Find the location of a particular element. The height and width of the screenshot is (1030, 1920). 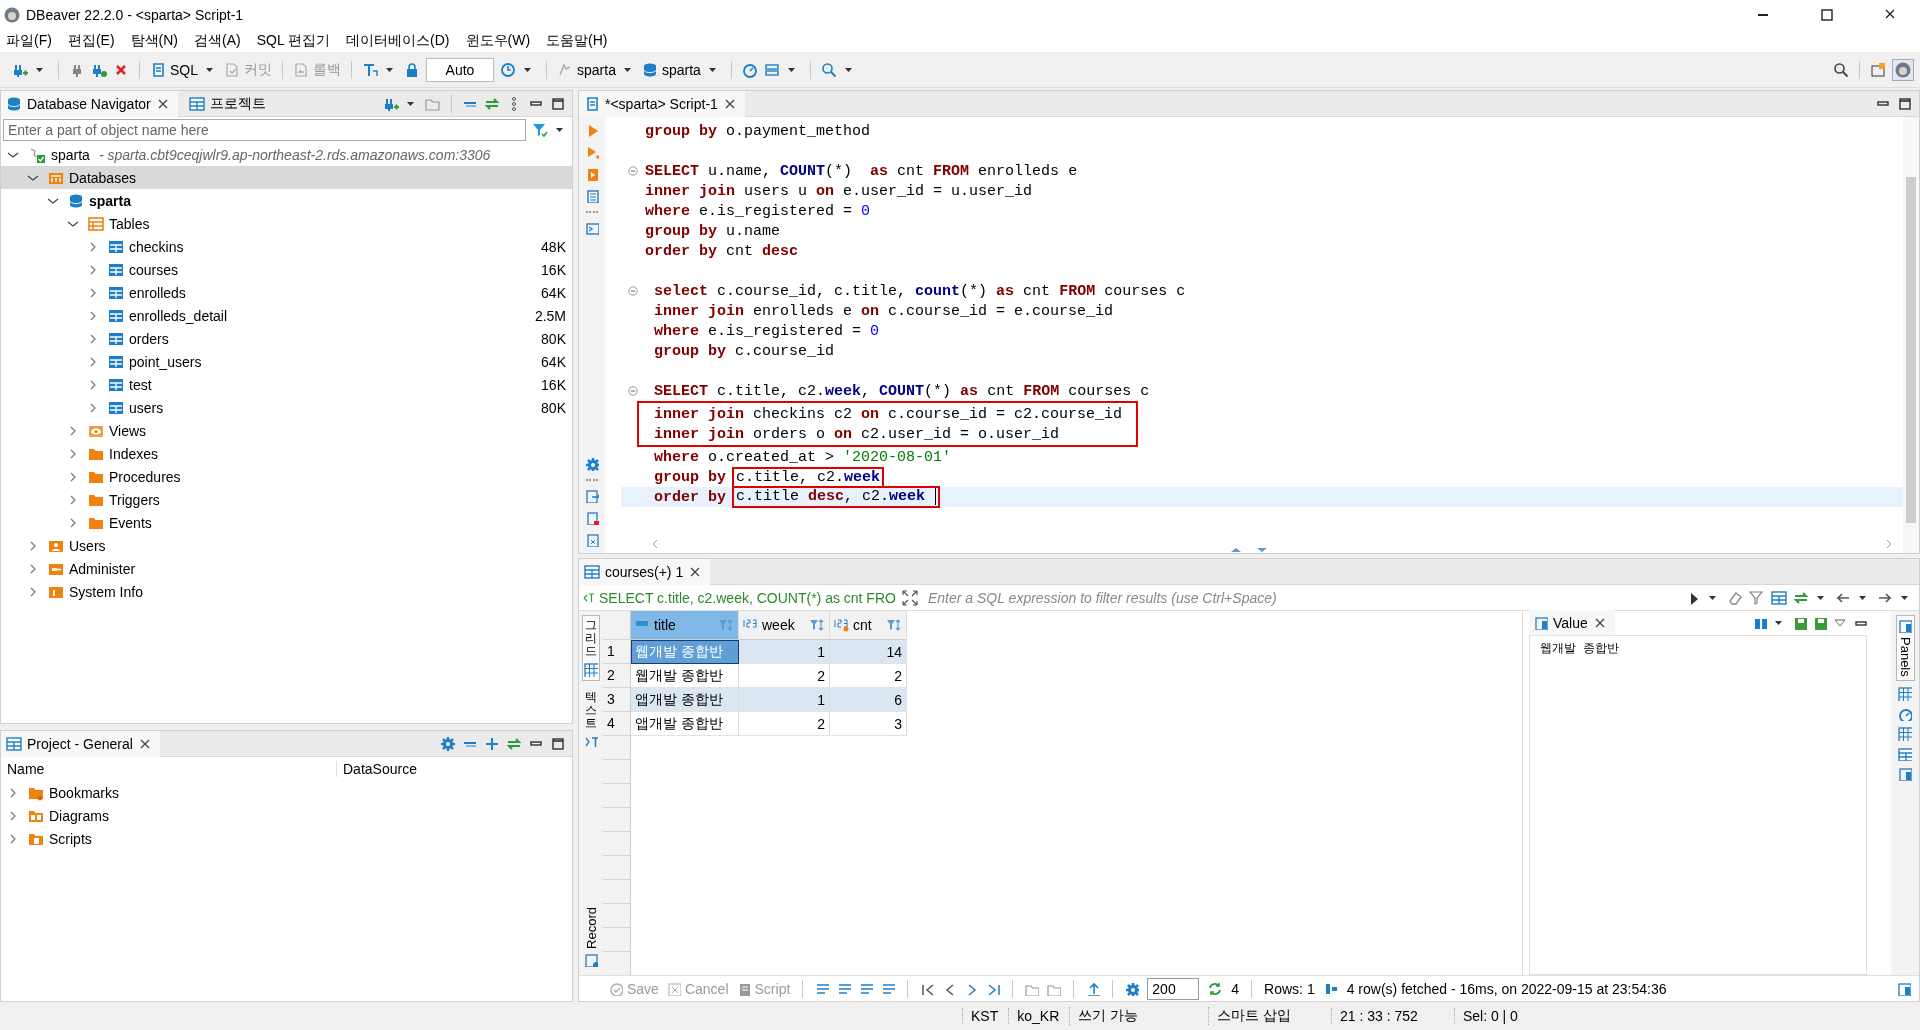

tree-item: orders 80K is located at coordinates (286, 338).